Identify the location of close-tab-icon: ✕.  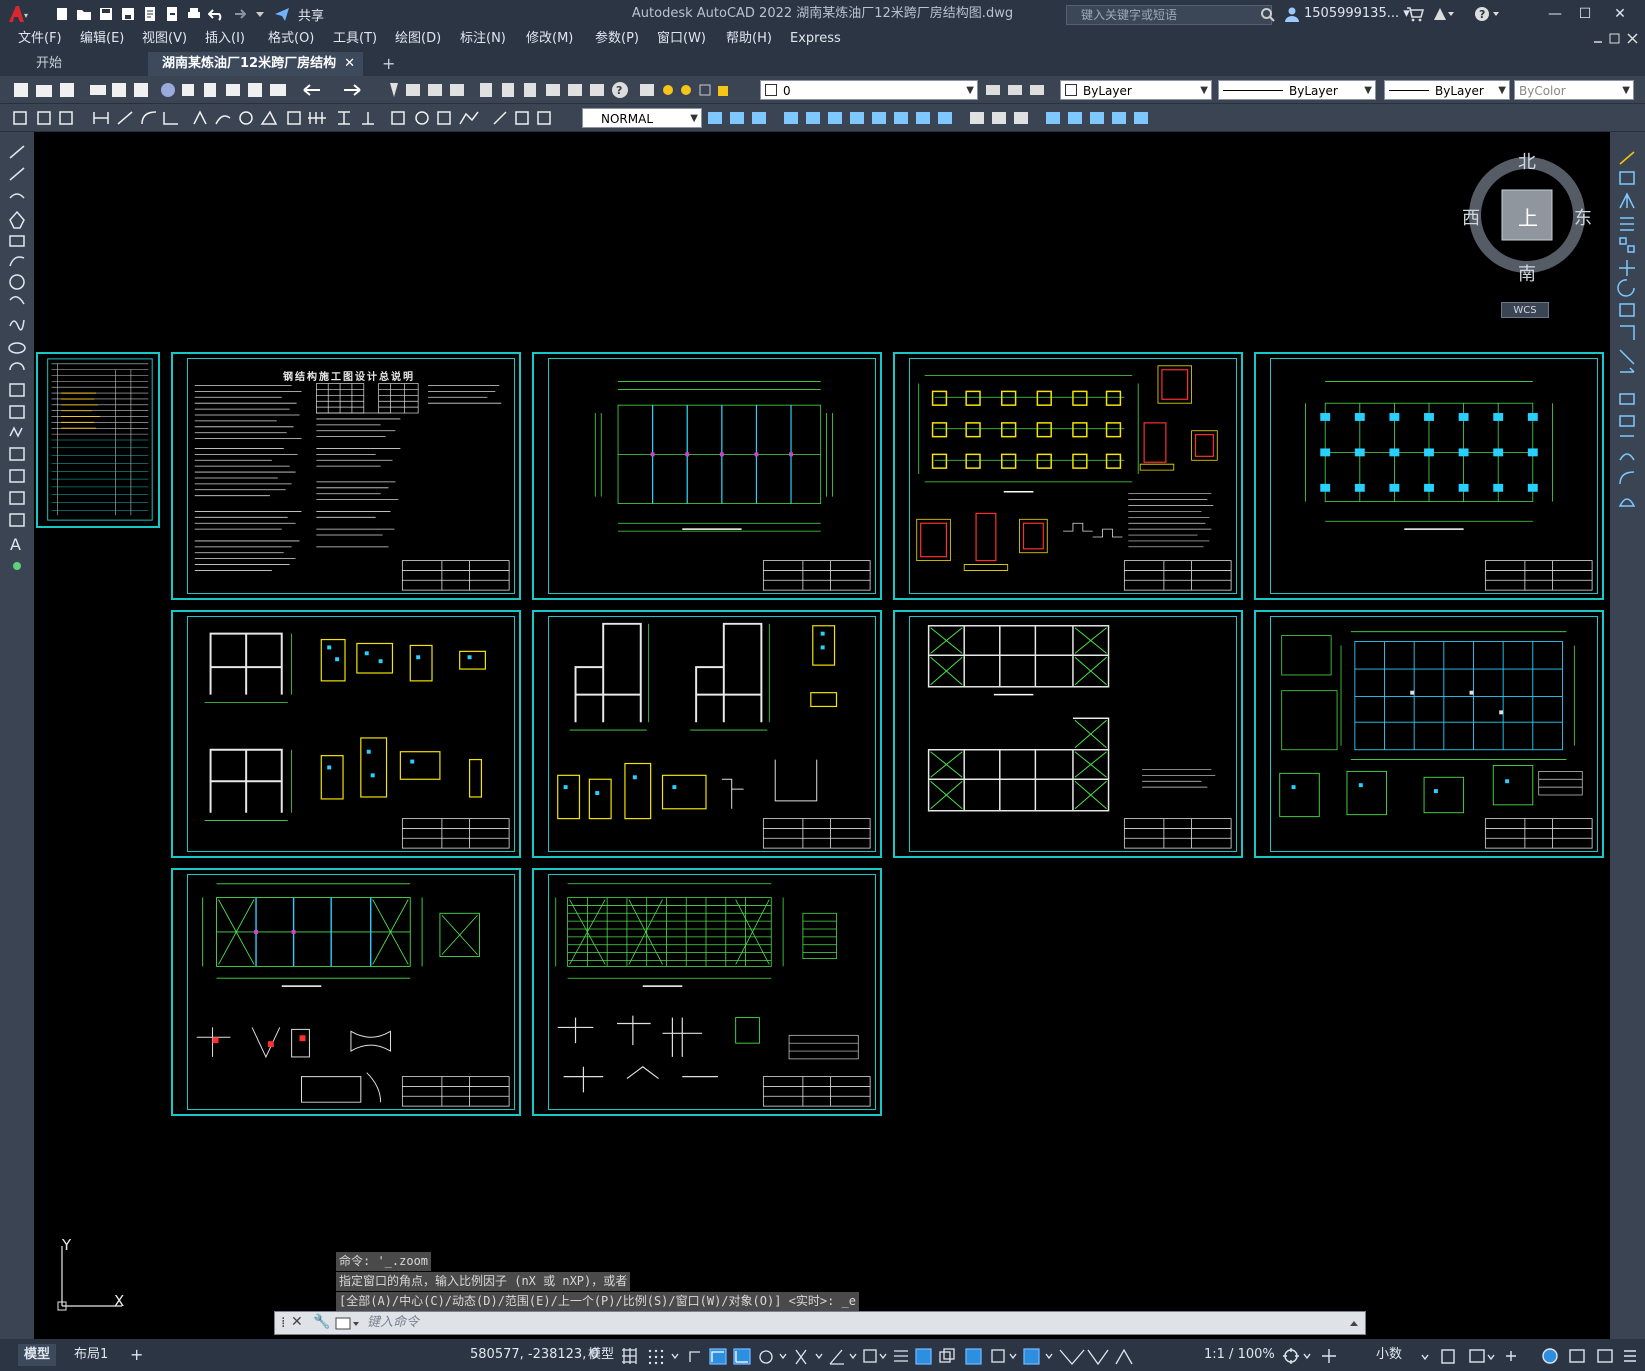
(349, 64).